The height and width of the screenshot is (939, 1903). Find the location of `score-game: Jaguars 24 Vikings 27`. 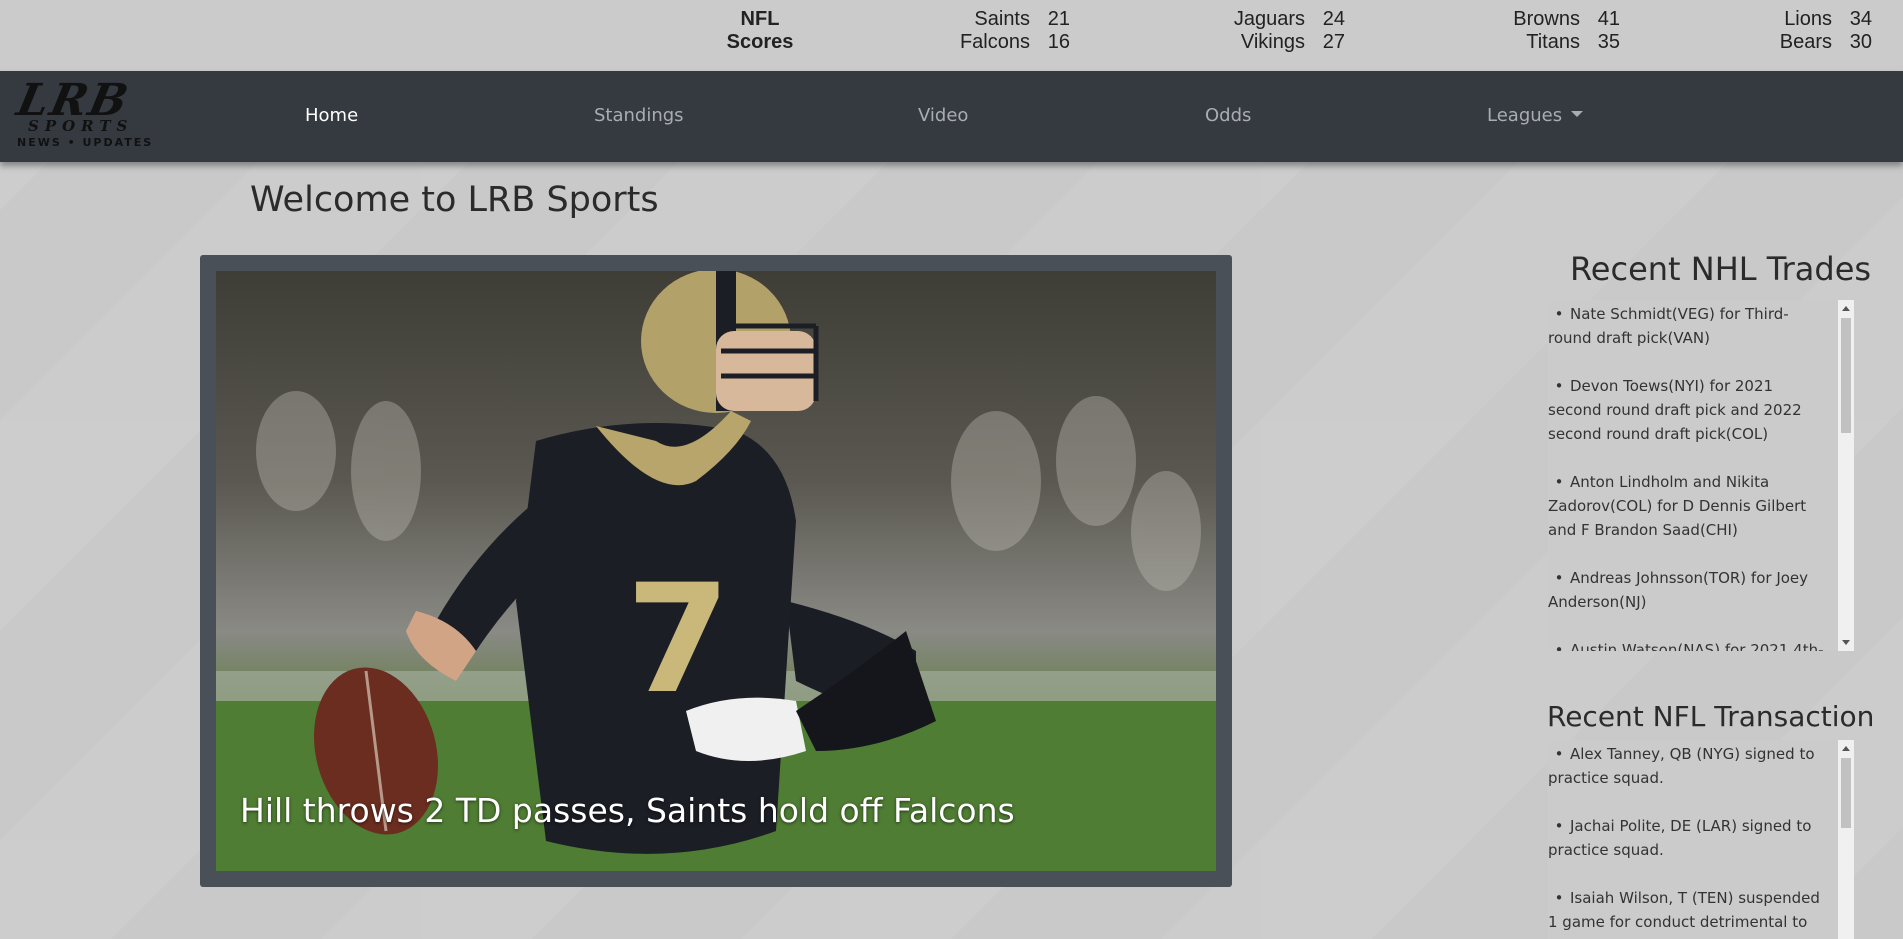

score-game: Jaguars 24 Vikings 27 is located at coordinates (1260, 31).